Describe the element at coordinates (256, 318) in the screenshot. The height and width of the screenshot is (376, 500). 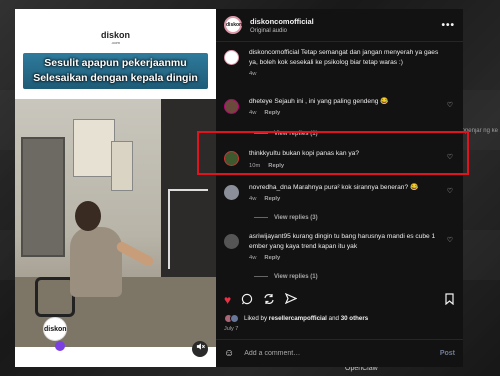
I see `likes-prefix: Liked by` at that location.